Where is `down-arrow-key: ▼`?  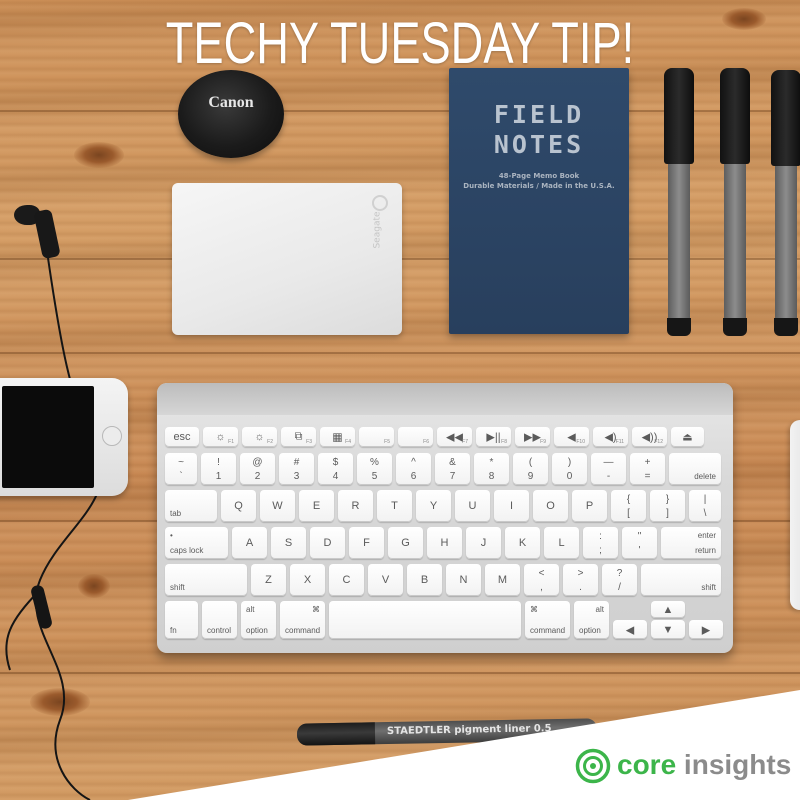
down-arrow-key: ▼ is located at coordinates (668, 629).